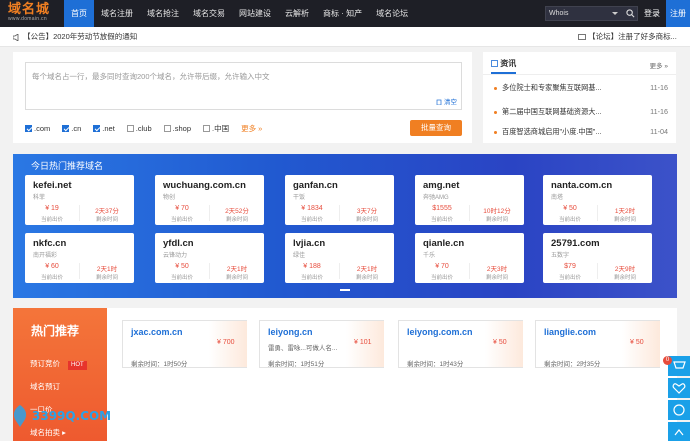 This screenshot has width=690, height=441. Describe the element at coordinates (237, 211) in the screenshot. I see `remaining-time: 2天52分` at that location.